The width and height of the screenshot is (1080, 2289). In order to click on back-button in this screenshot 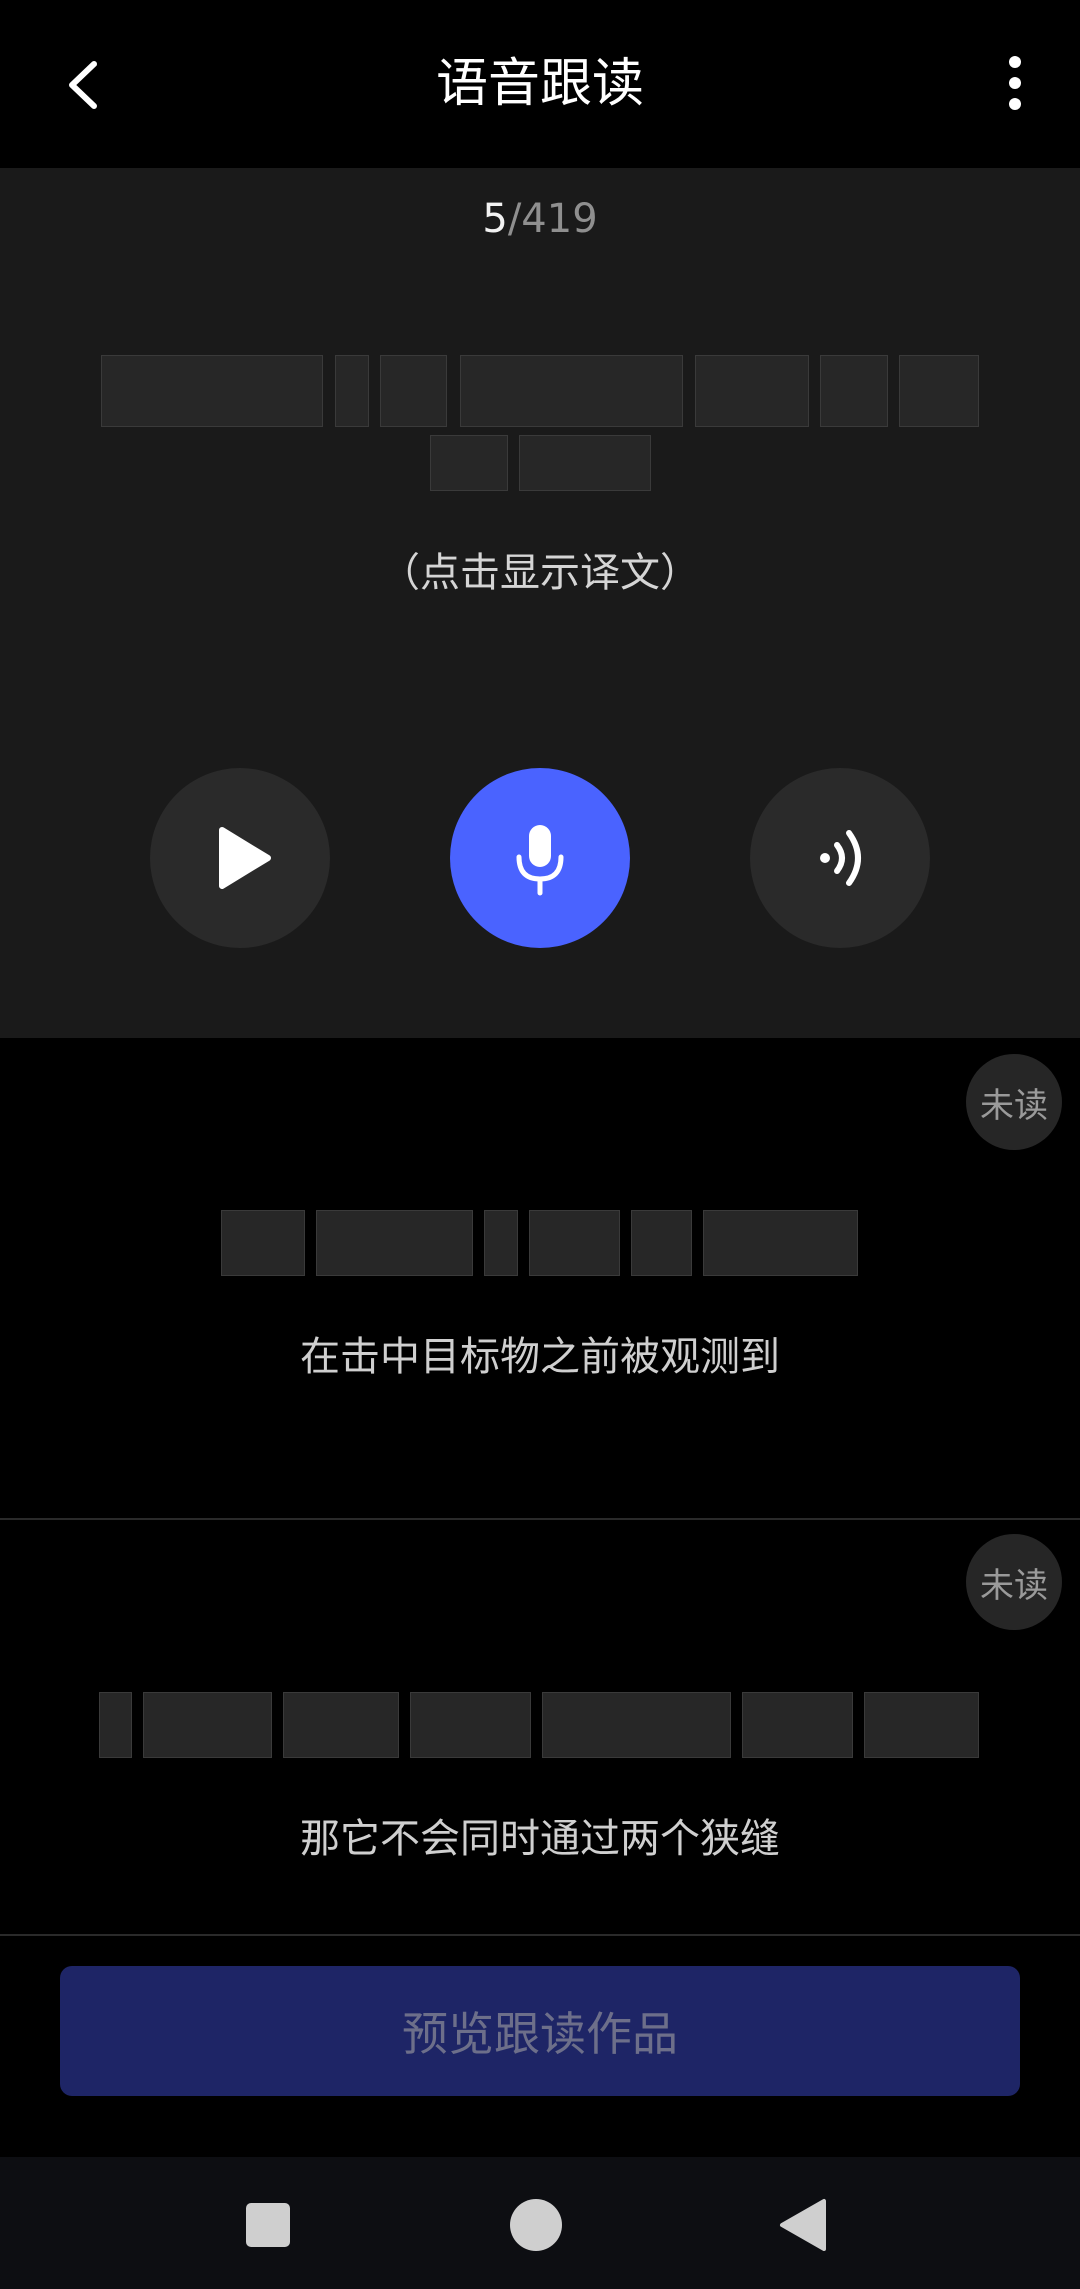, I will do `click(85, 85)`.